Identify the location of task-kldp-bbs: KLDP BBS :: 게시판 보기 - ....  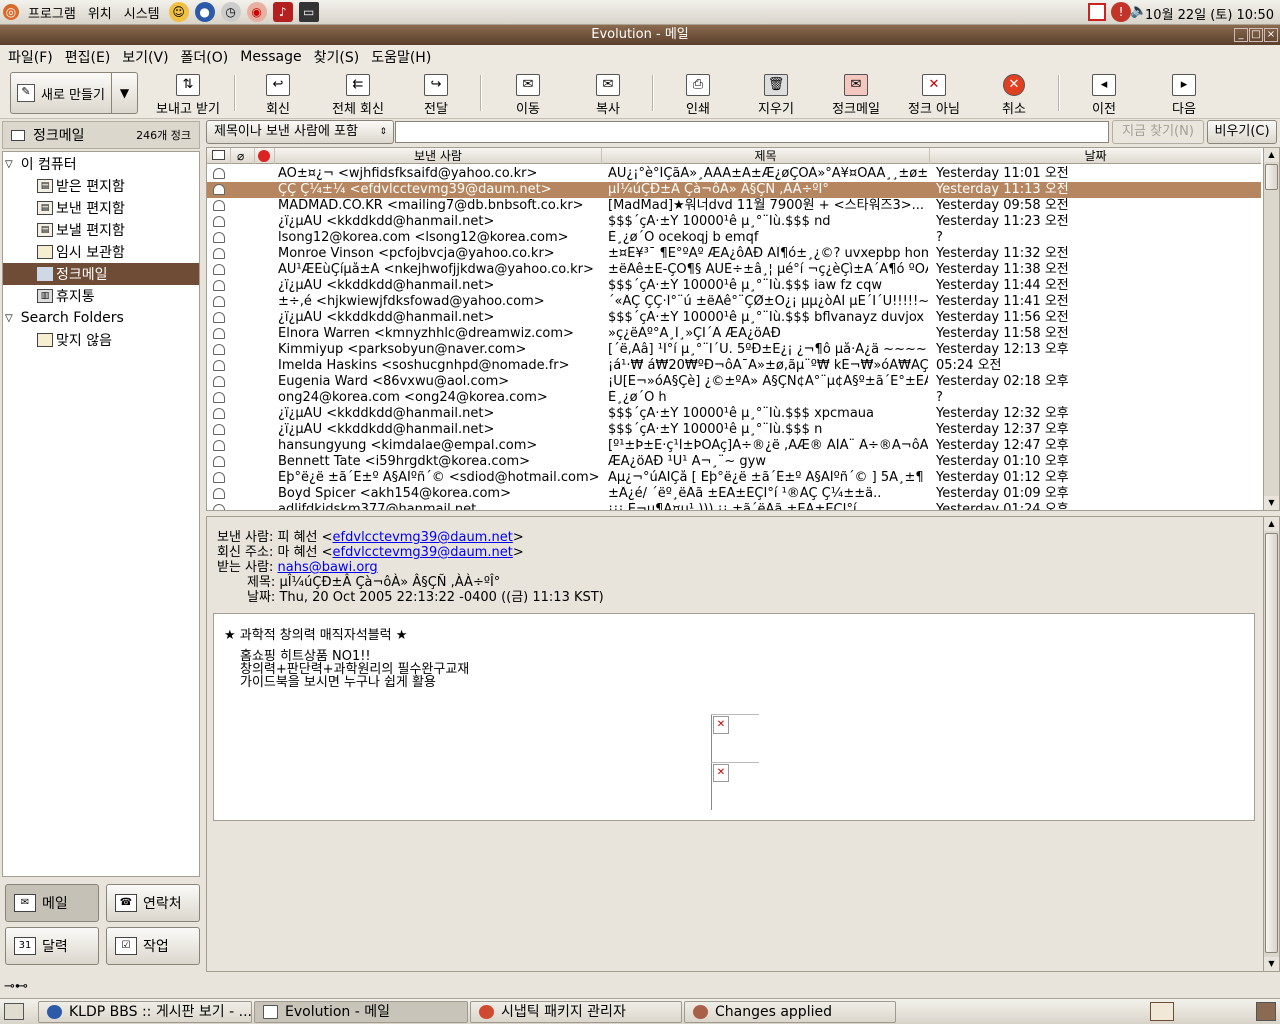
(145, 1012).